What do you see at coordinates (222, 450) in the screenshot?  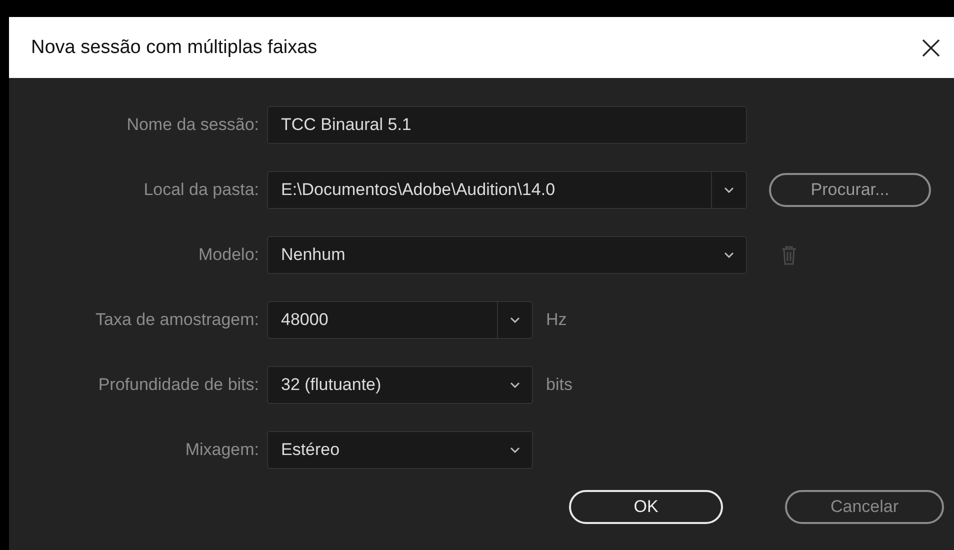 I see `field-label: Mixagem:` at bounding box center [222, 450].